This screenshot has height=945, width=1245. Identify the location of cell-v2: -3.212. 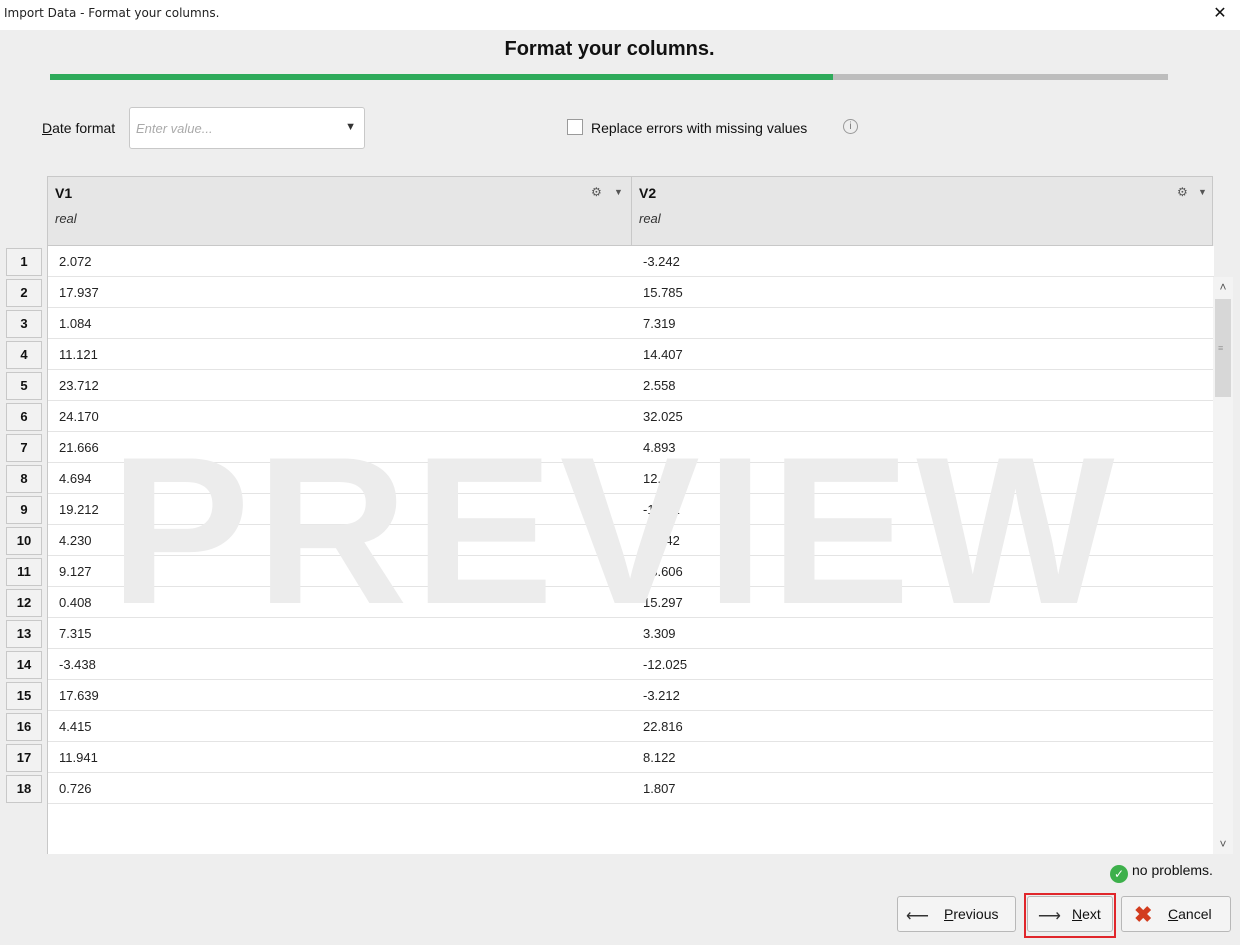
(661, 695).